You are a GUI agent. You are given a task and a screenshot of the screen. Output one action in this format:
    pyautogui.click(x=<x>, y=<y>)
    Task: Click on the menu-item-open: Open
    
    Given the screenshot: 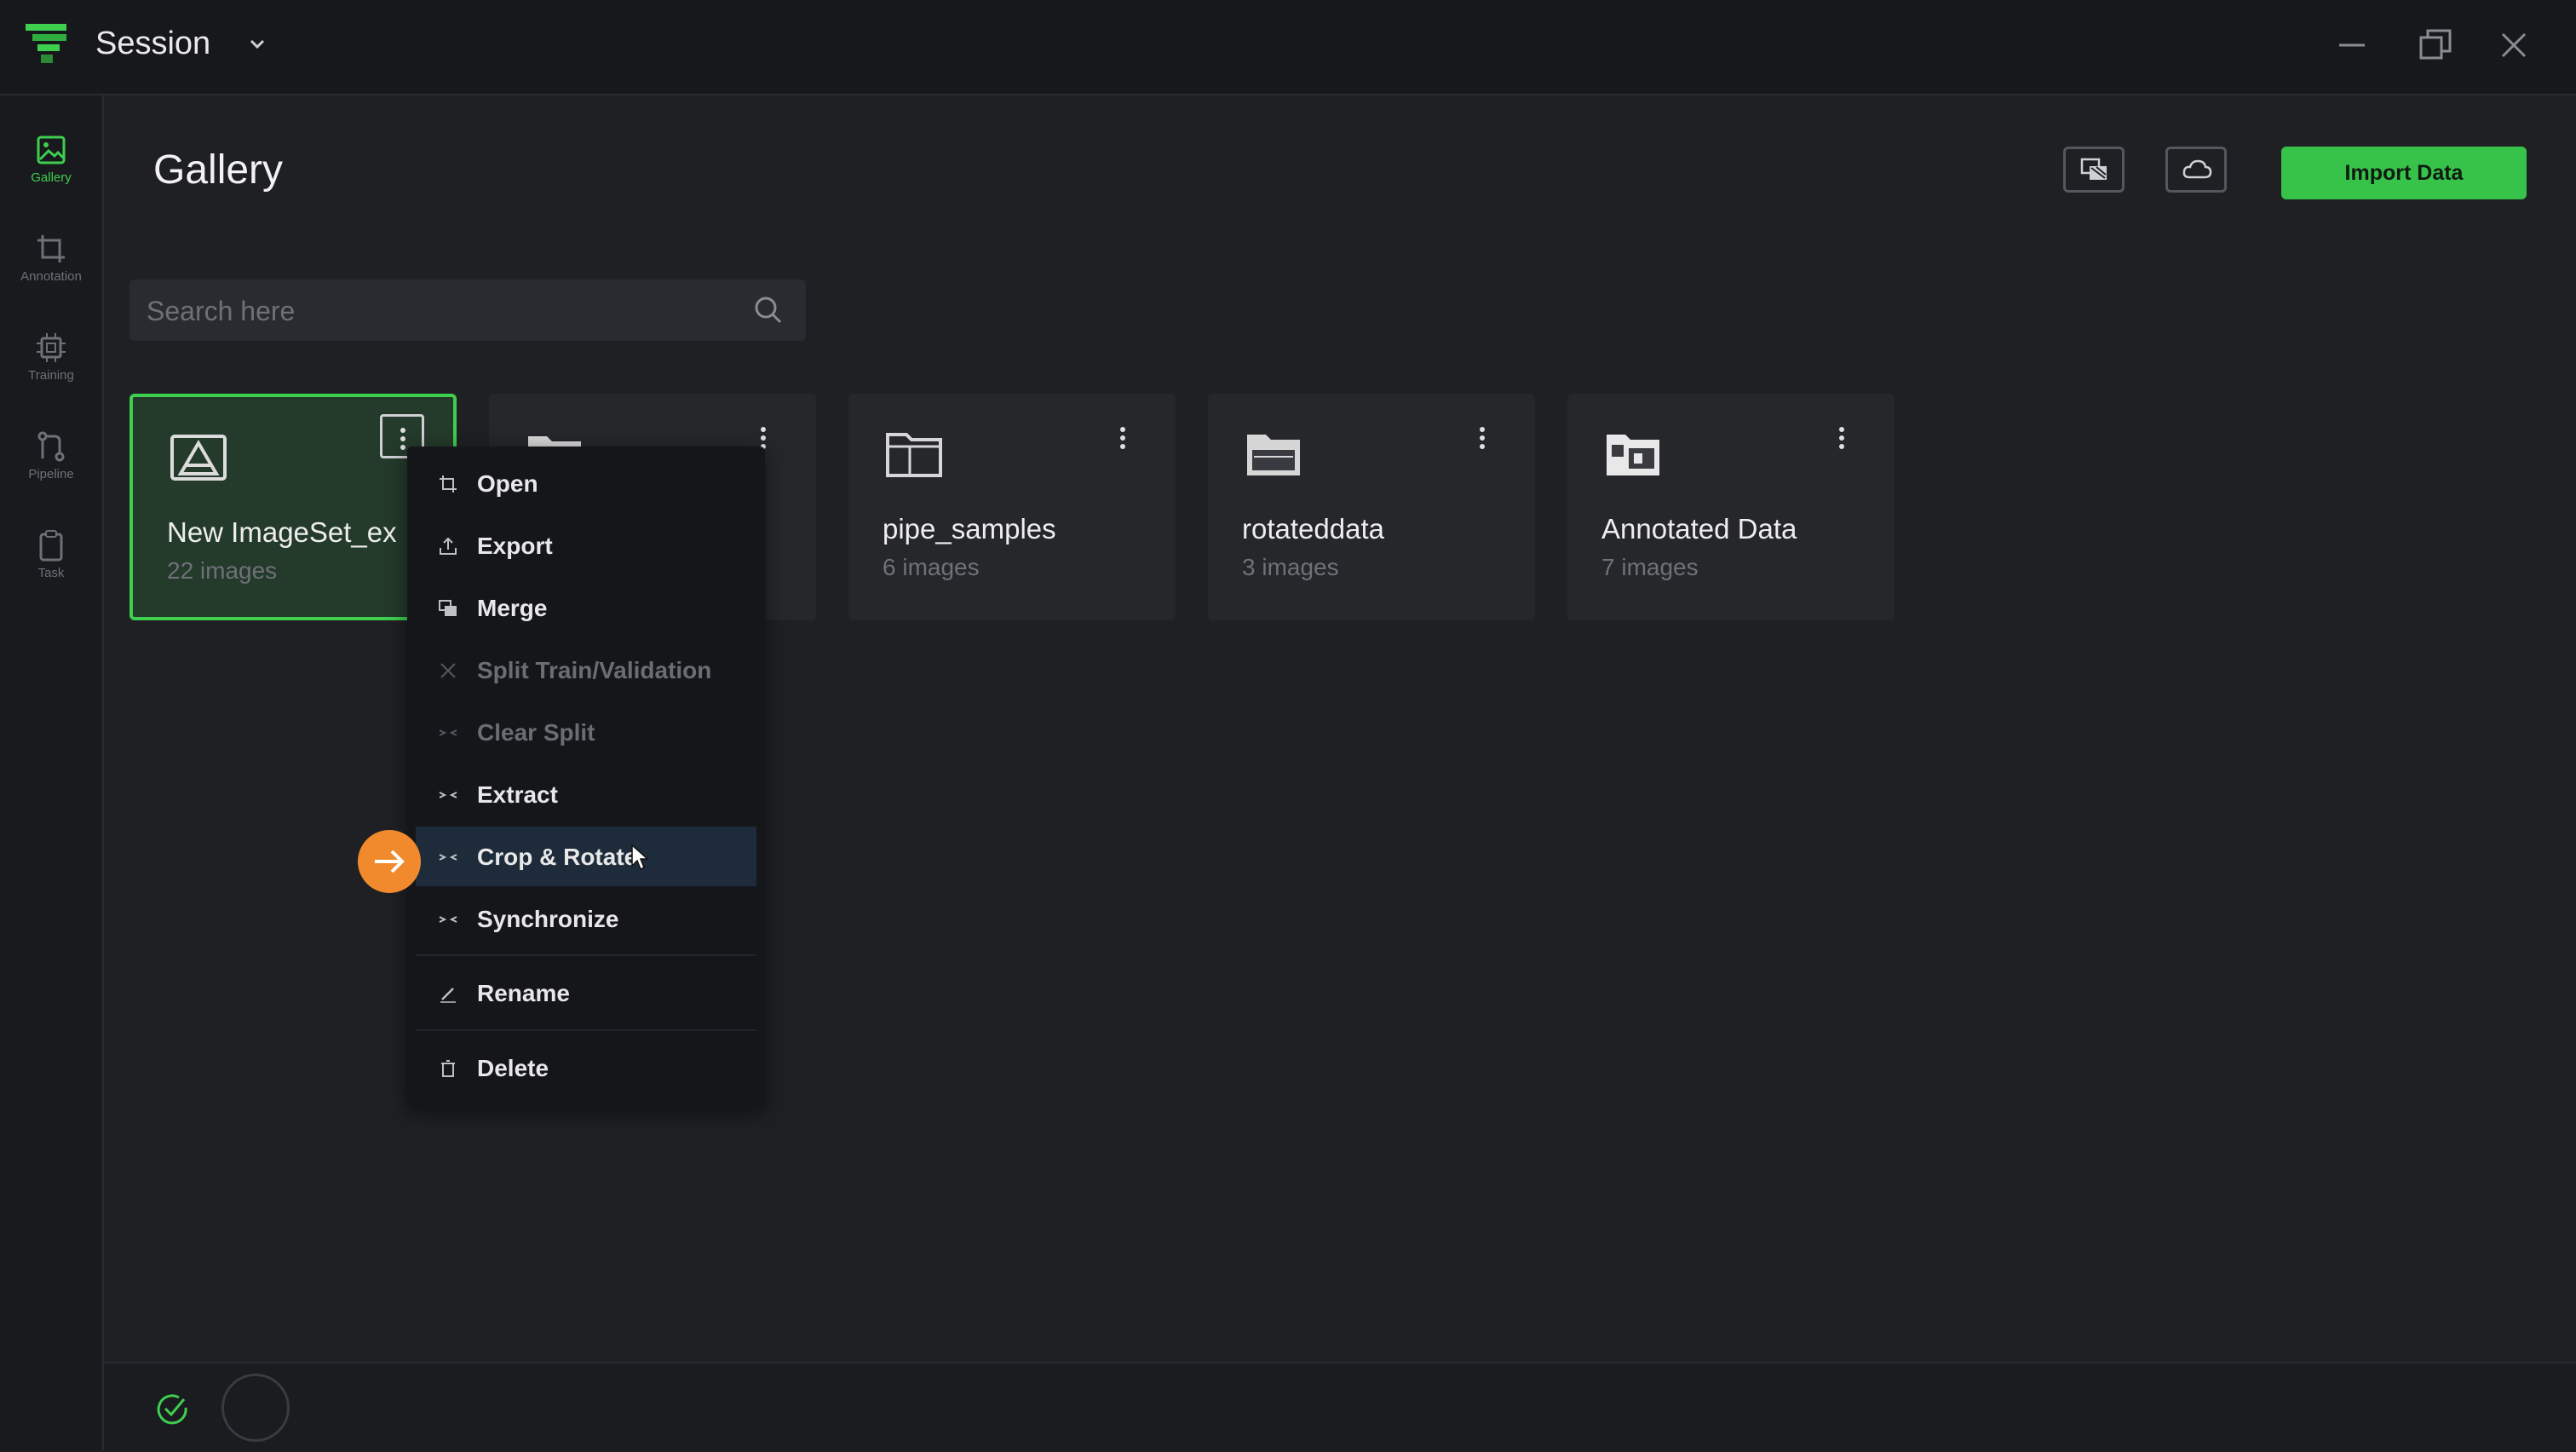 What is the action you would take?
    pyautogui.click(x=586, y=483)
    